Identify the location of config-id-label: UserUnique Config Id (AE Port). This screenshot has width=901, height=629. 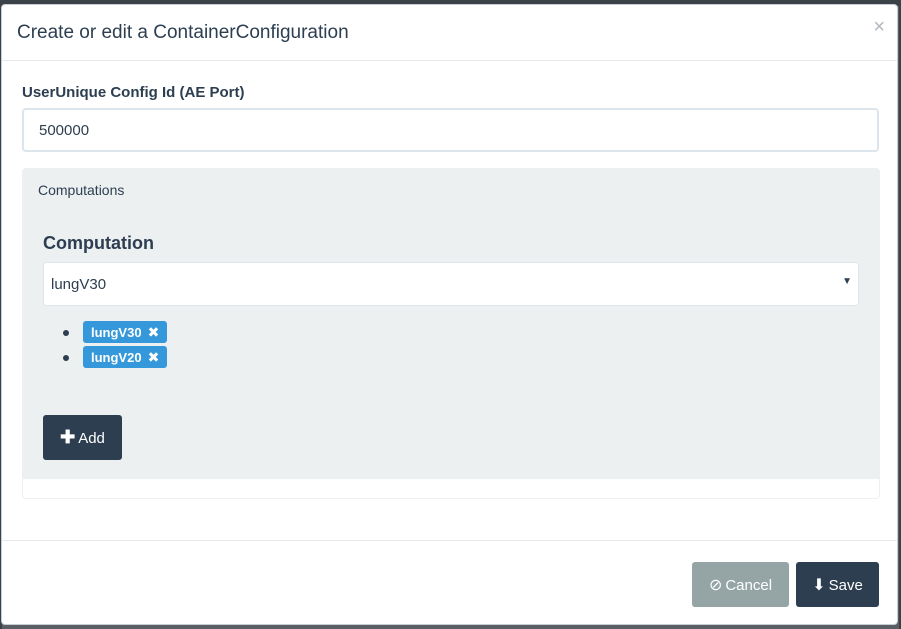
(133, 92).